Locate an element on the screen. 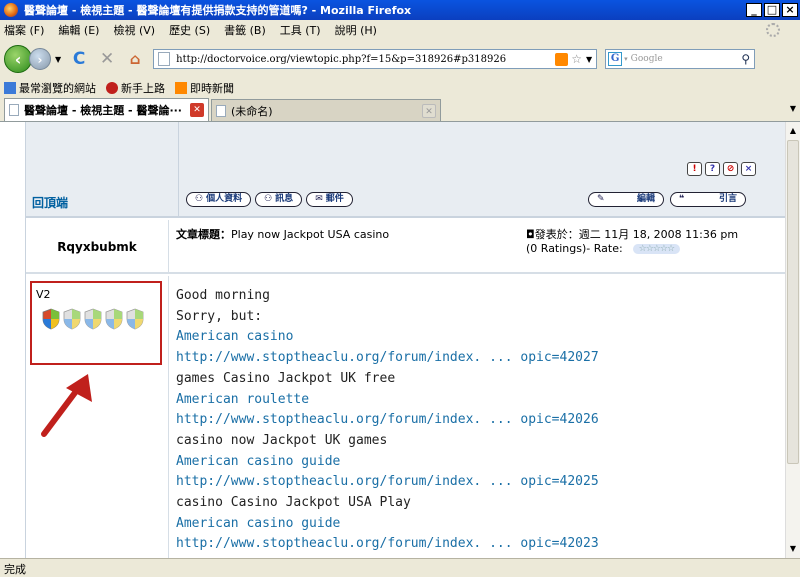 The height and width of the screenshot is (577, 800). rating-text: (0 Ratings)- Rate: is located at coordinates (574, 248).